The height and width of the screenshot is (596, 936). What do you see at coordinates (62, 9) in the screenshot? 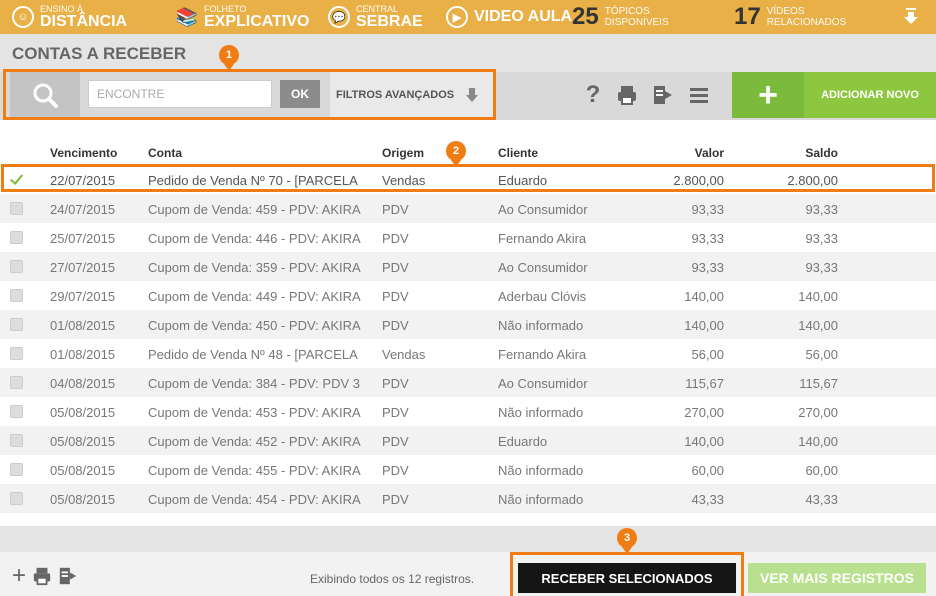
I see `ead-small-label: ENSINO À` at bounding box center [62, 9].